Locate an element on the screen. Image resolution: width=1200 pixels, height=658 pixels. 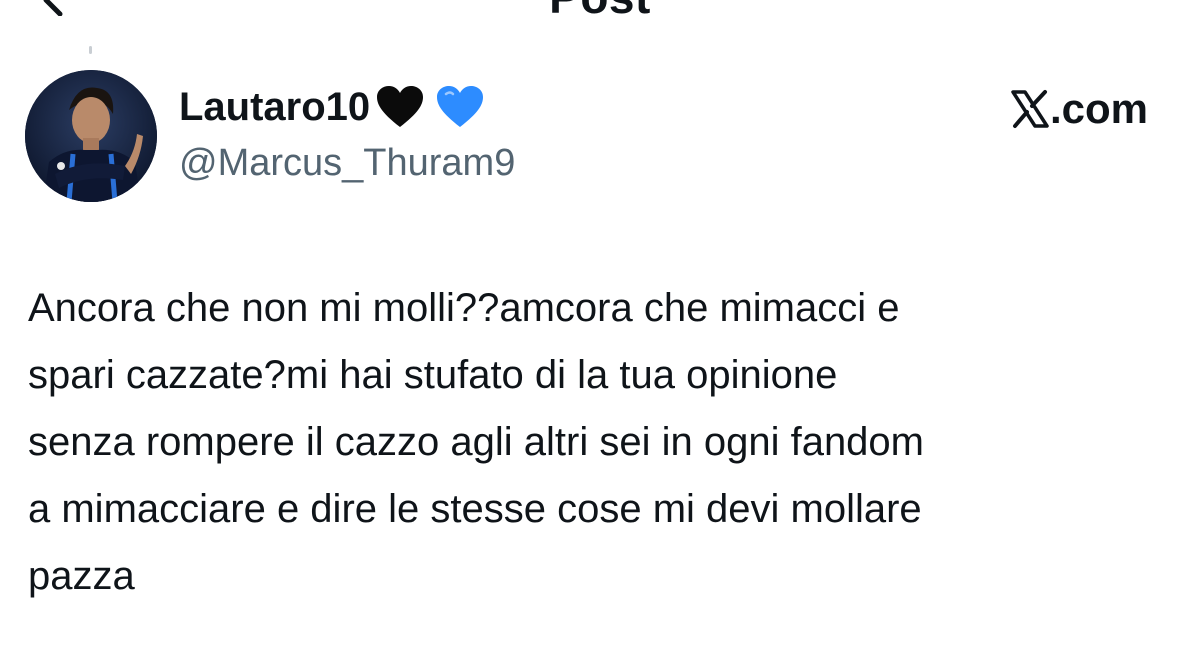
page-title: Post is located at coordinates (600, 10).